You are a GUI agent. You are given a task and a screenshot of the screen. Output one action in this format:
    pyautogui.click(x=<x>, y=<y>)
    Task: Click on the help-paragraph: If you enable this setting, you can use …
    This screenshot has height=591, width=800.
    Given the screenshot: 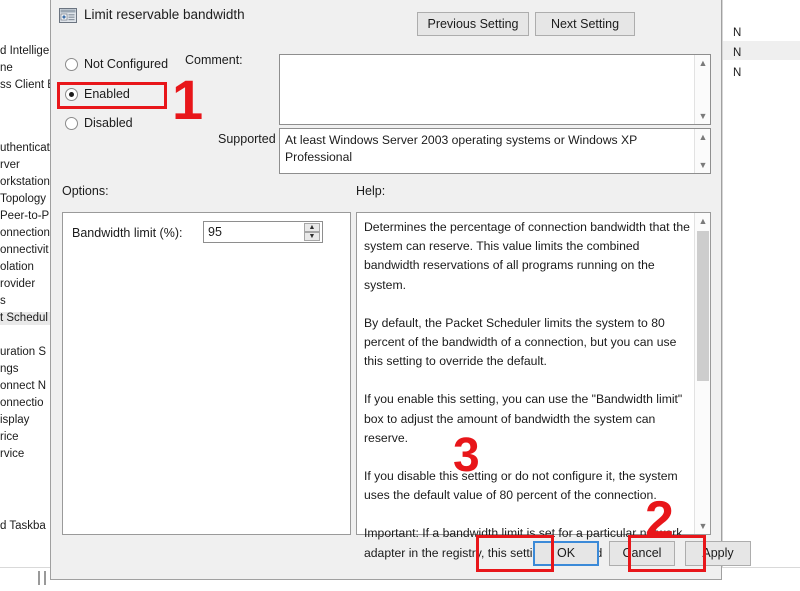 What is the action you would take?
    pyautogui.click(x=523, y=418)
    